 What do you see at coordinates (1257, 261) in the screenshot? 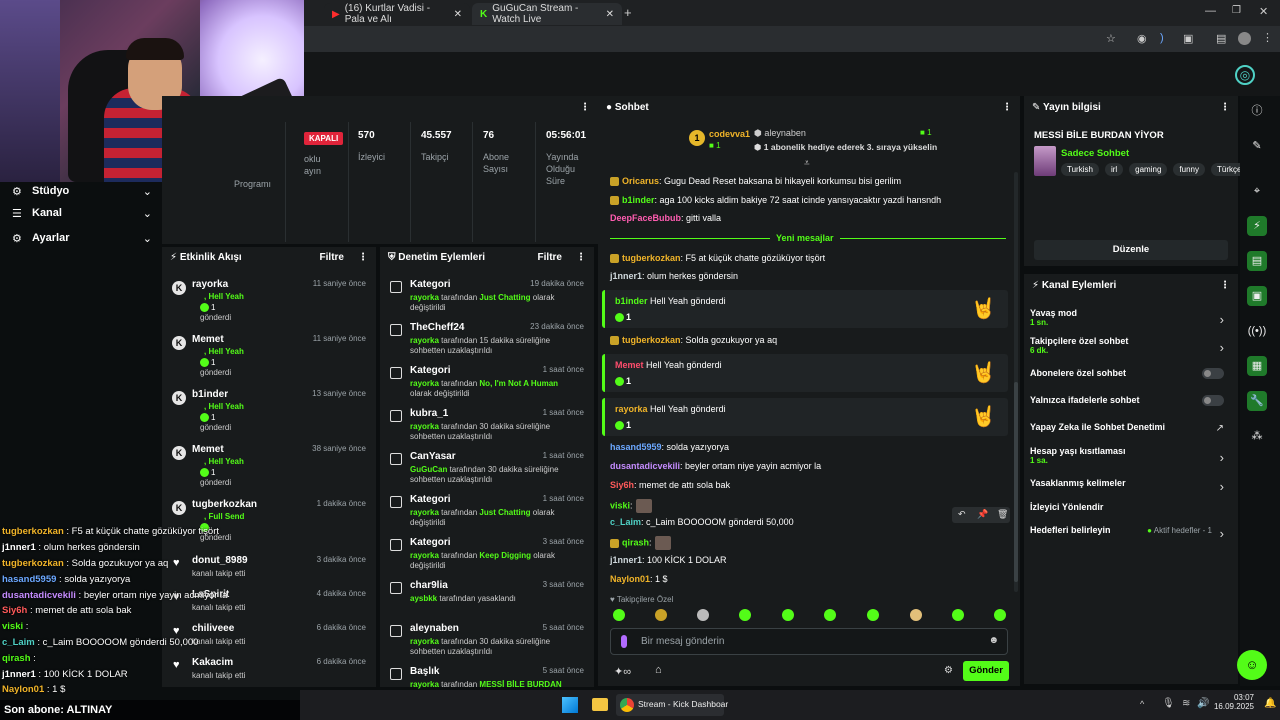
I see `list-icon: ▤` at bounding box center [1257, 261].